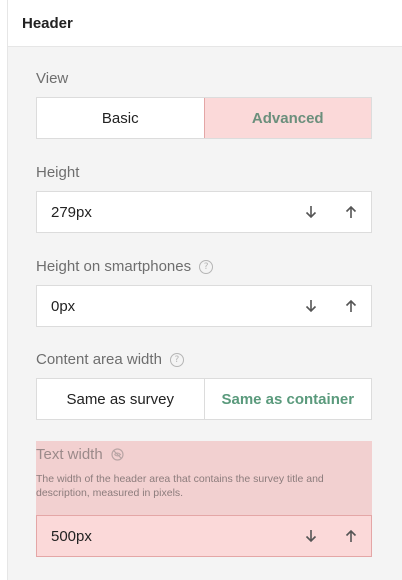 This screenshot has width=402, height=580. I want to click on height-input, so click(164, 212).